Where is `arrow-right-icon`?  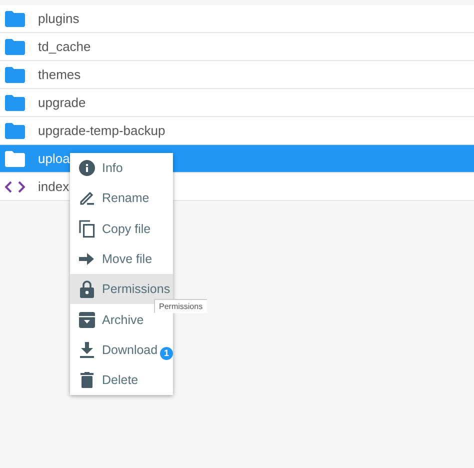
arrow-right-icon is located at coordinates (87, 259).